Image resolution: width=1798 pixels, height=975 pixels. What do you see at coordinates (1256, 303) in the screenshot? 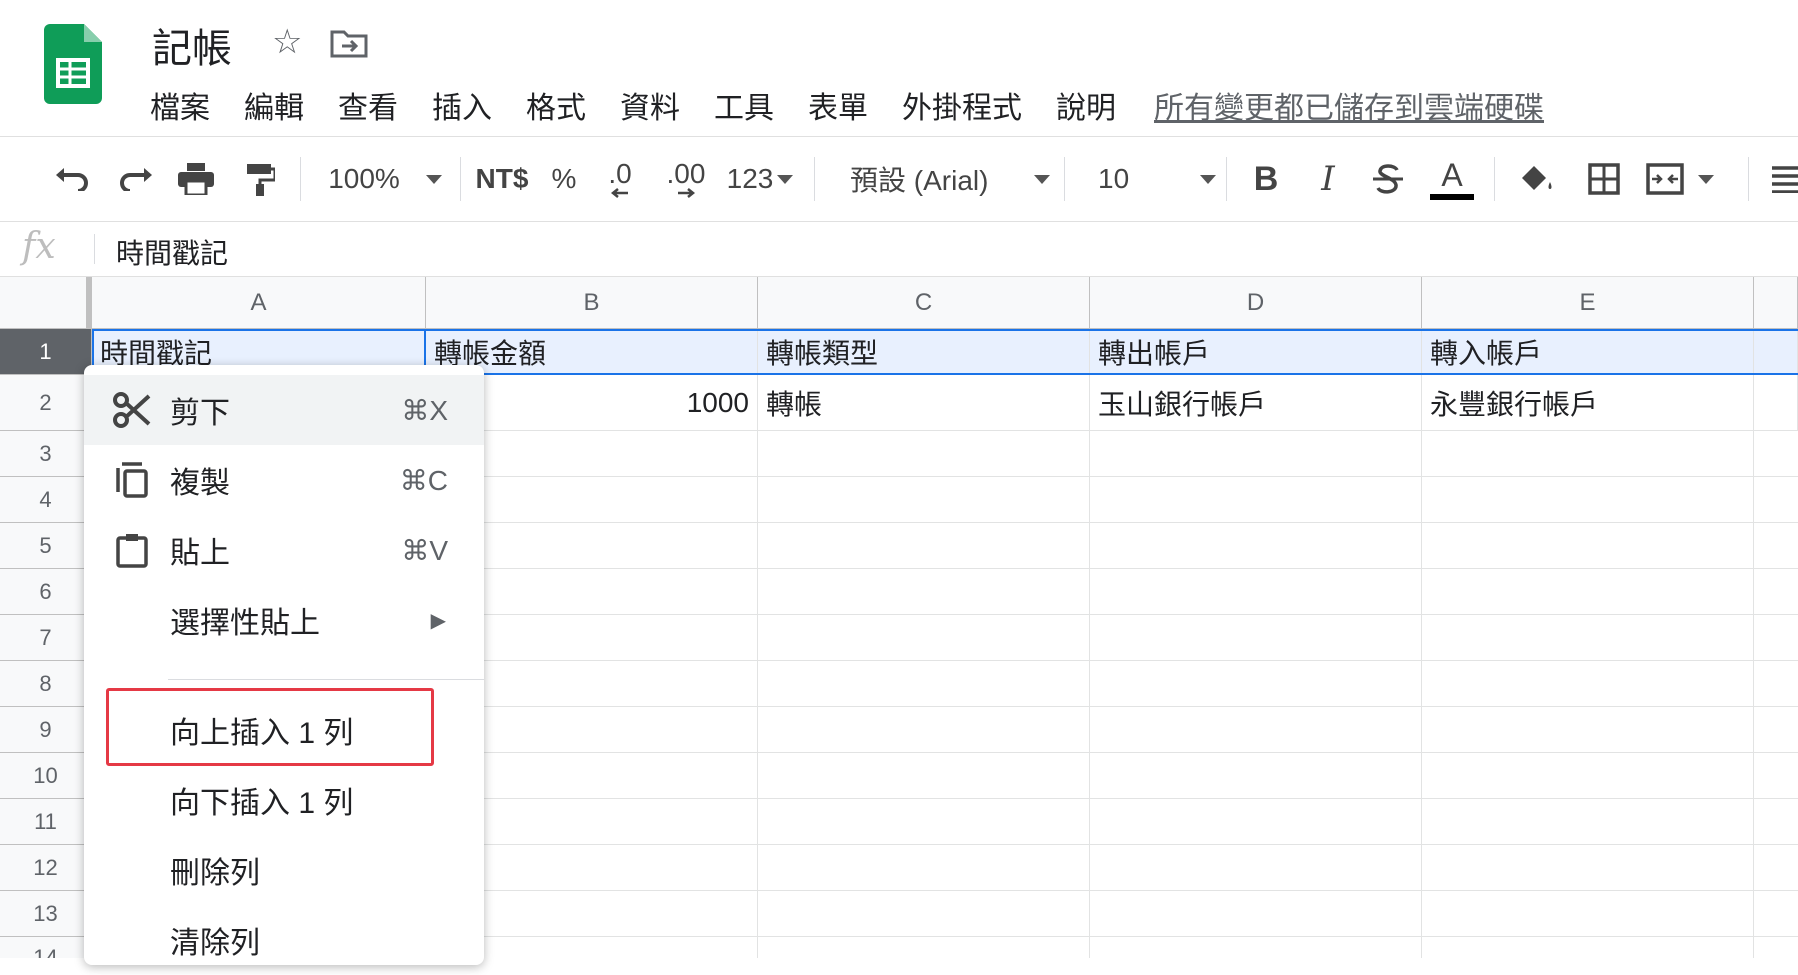
I see `column-header-d: D` at bounding box center [1256, 303].